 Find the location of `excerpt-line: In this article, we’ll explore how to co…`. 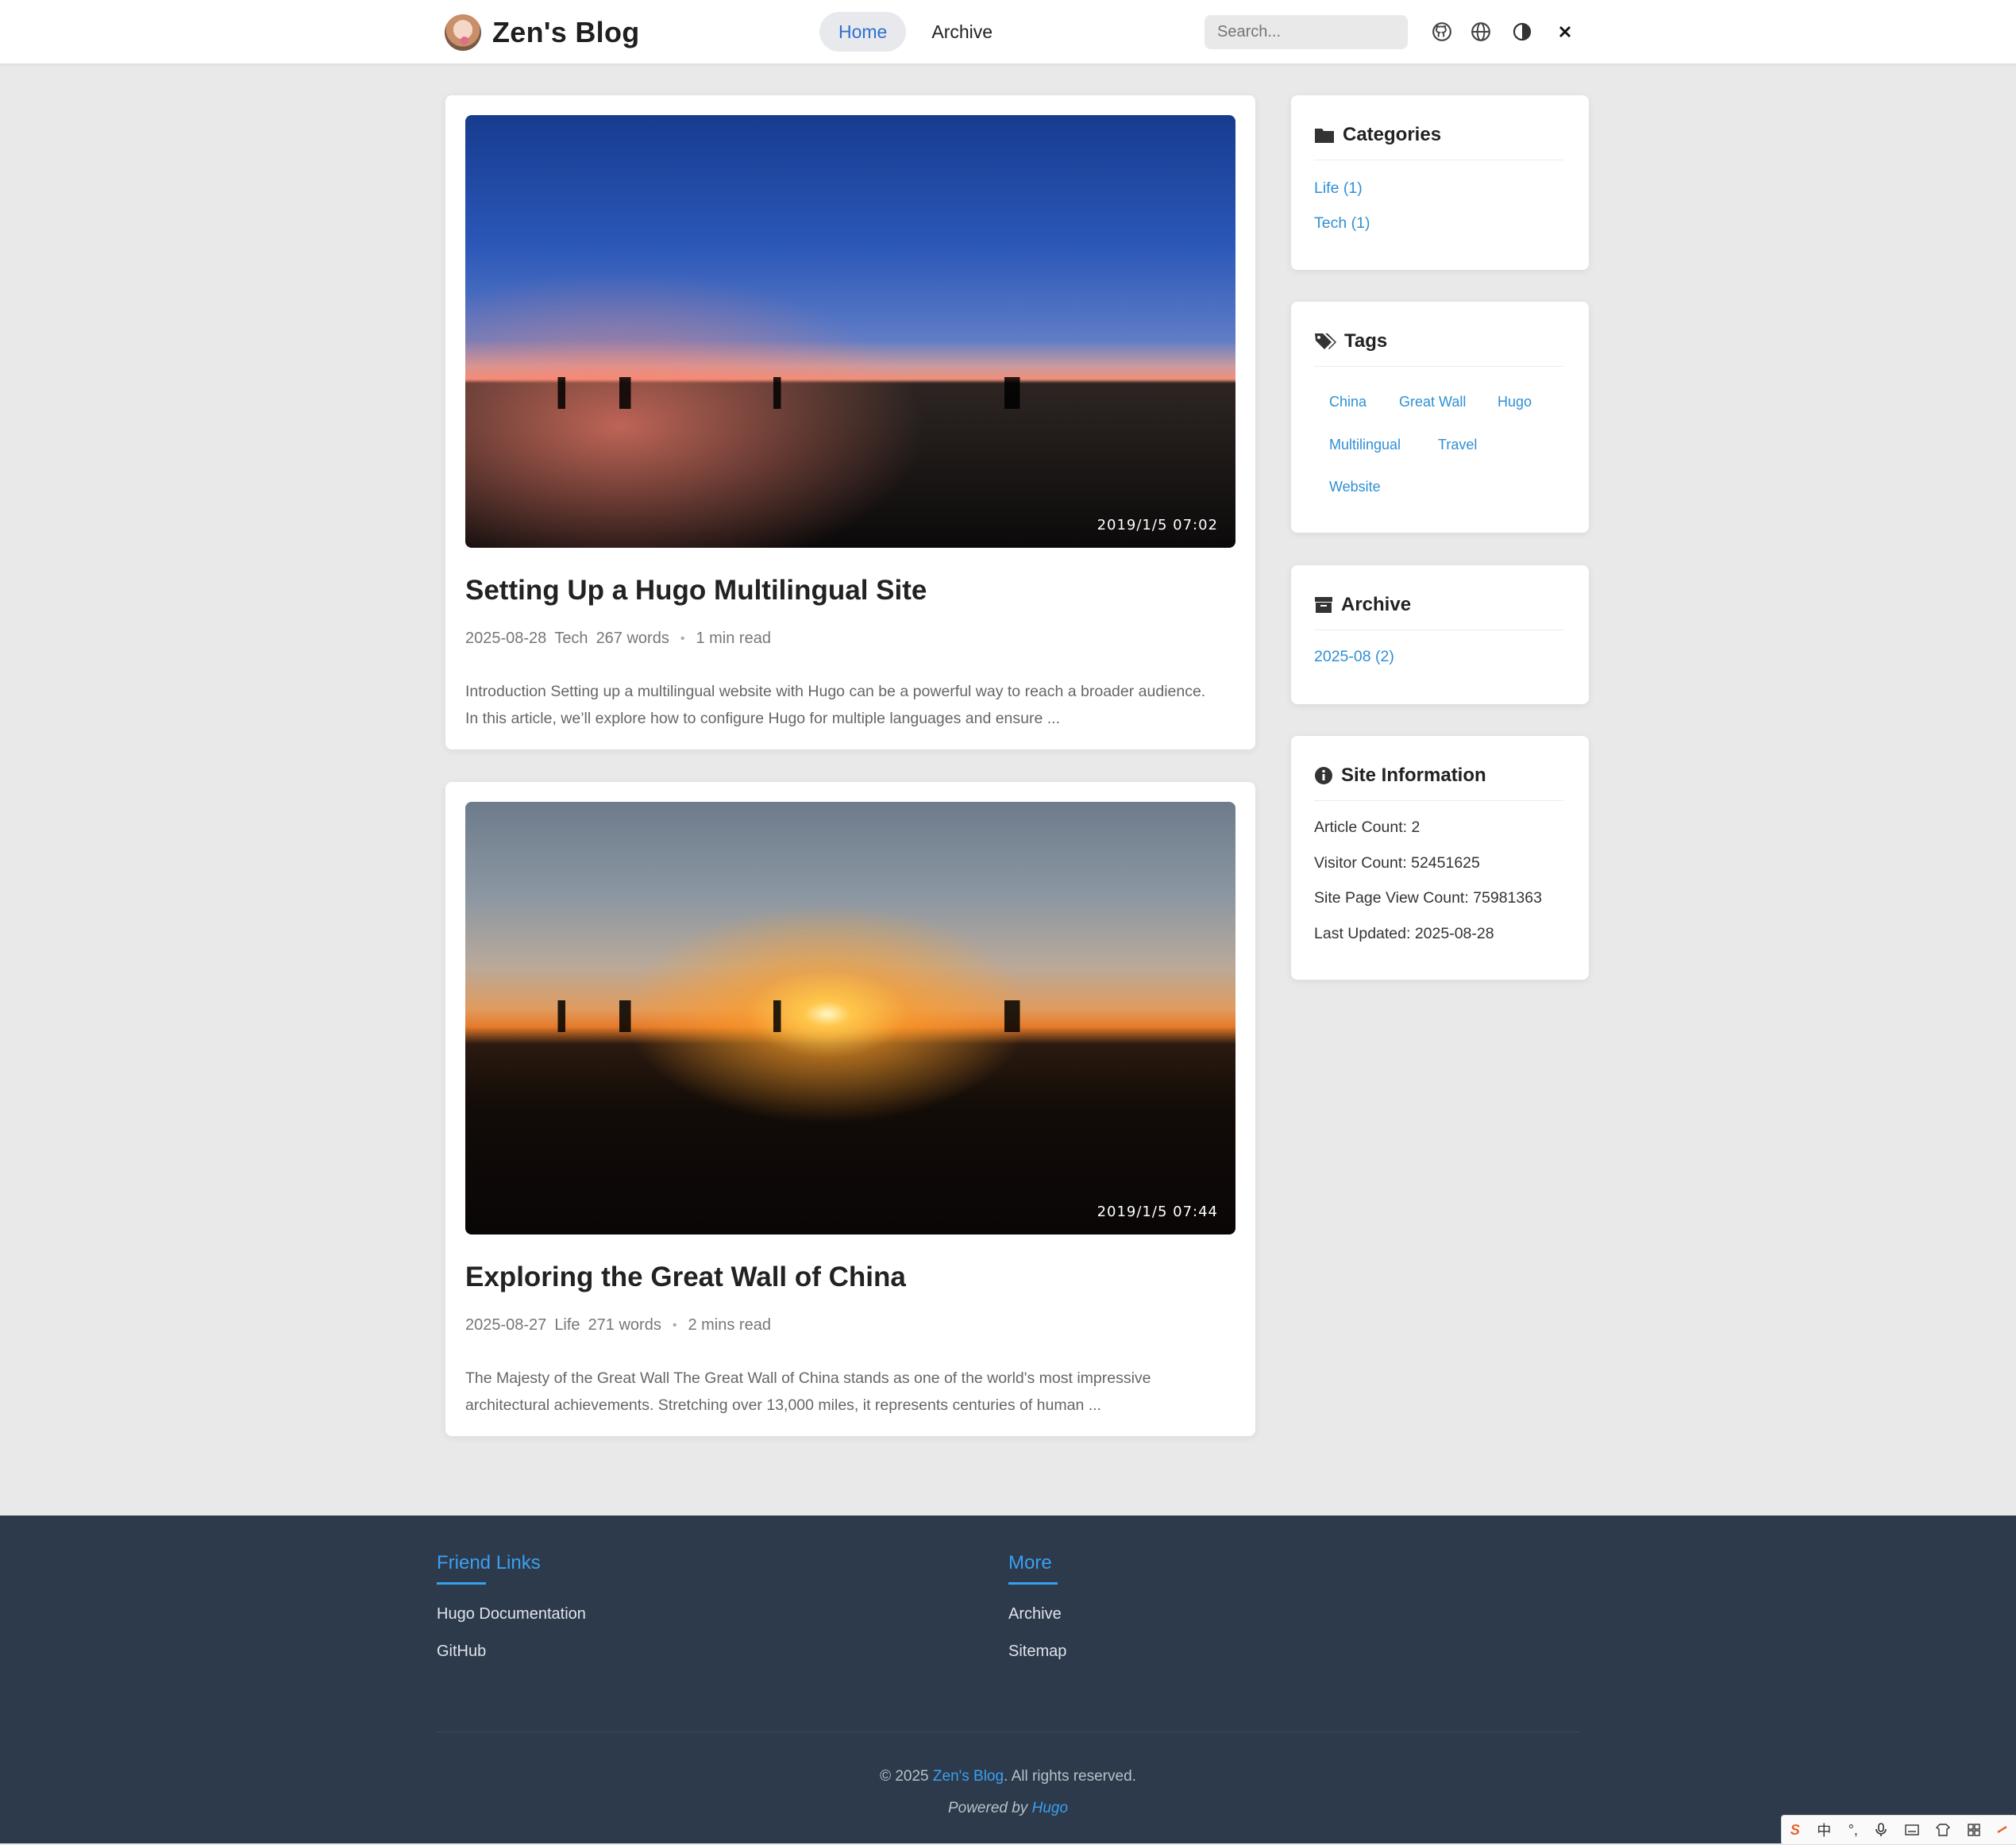

excerpt-line: In this article, we’ll explore how to co… is located at coordinates (762, 719).